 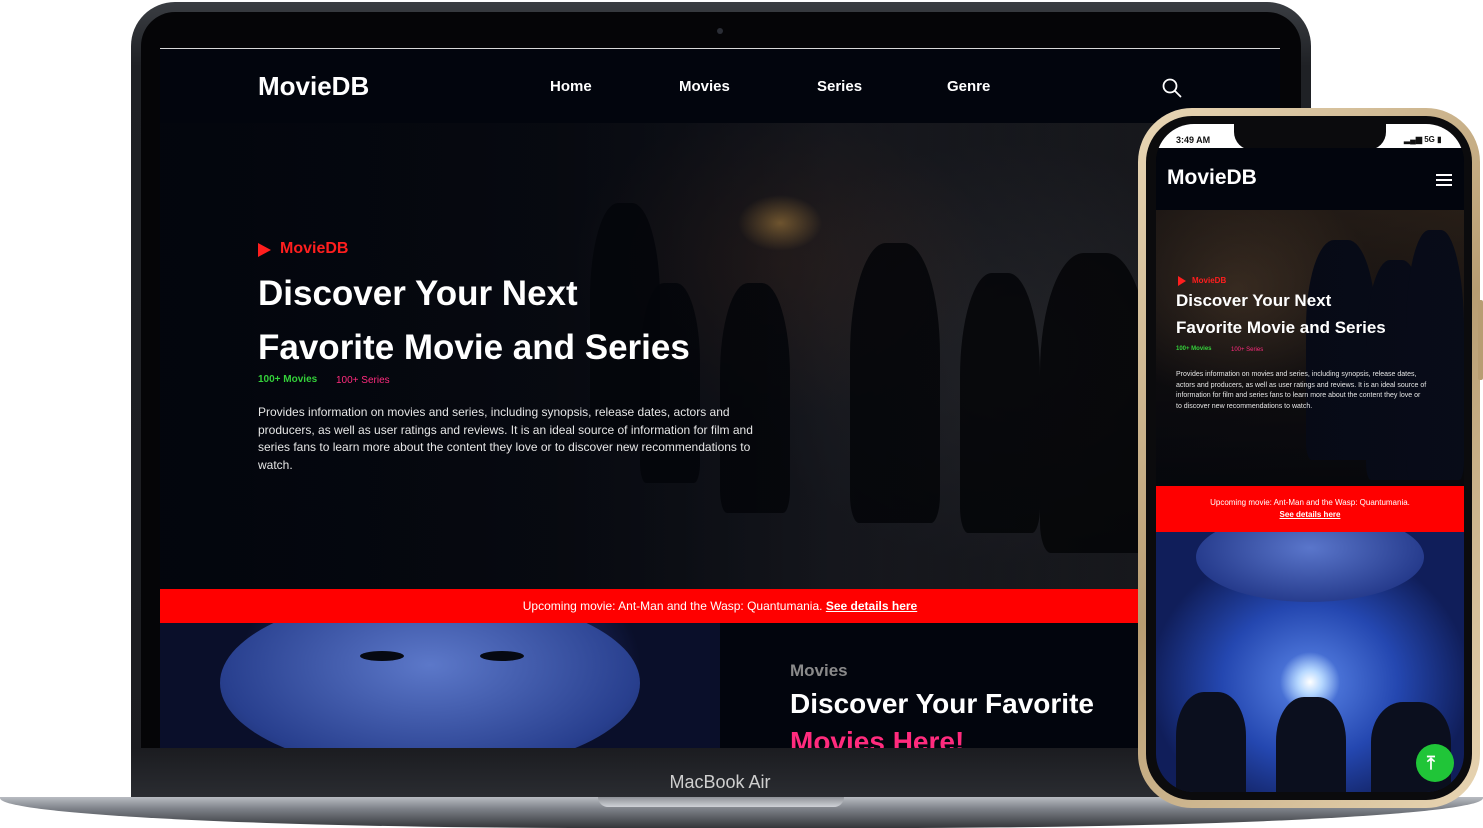 I want to click on mobile-banner-details-link: See details here, so click(x=1310, y=514).